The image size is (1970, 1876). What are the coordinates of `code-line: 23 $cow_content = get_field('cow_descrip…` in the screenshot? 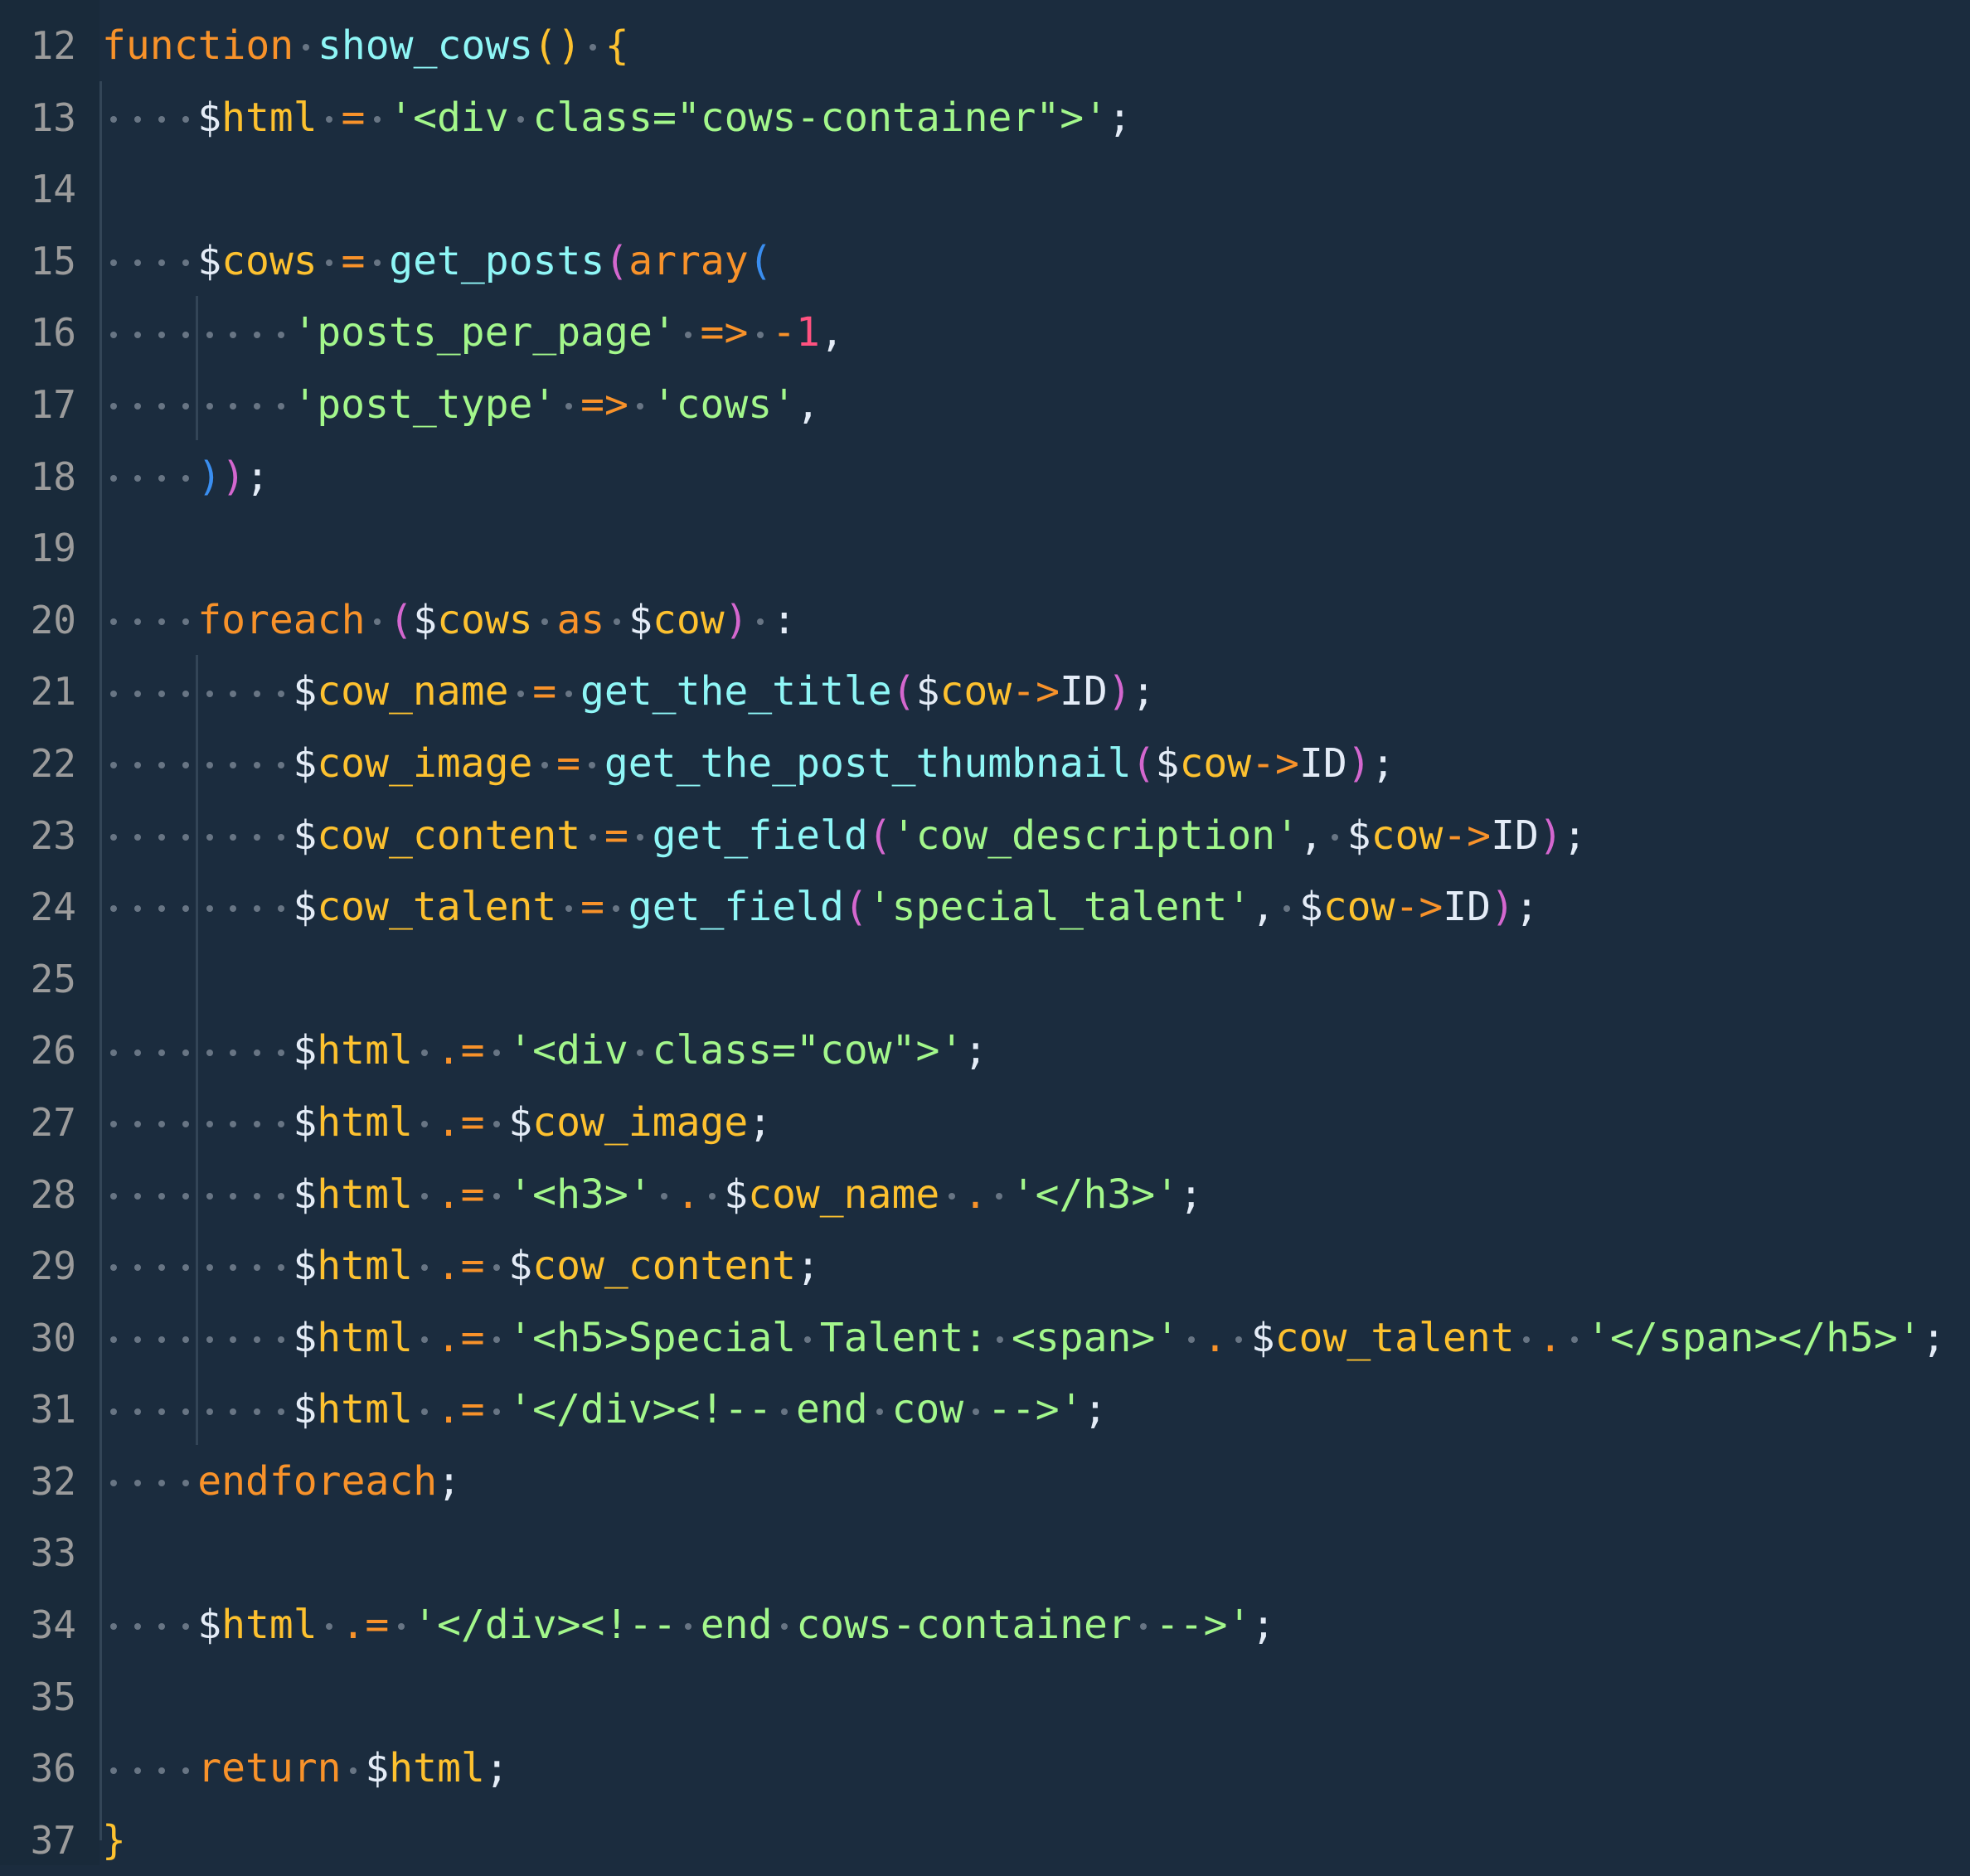 It's located at (985, 836).